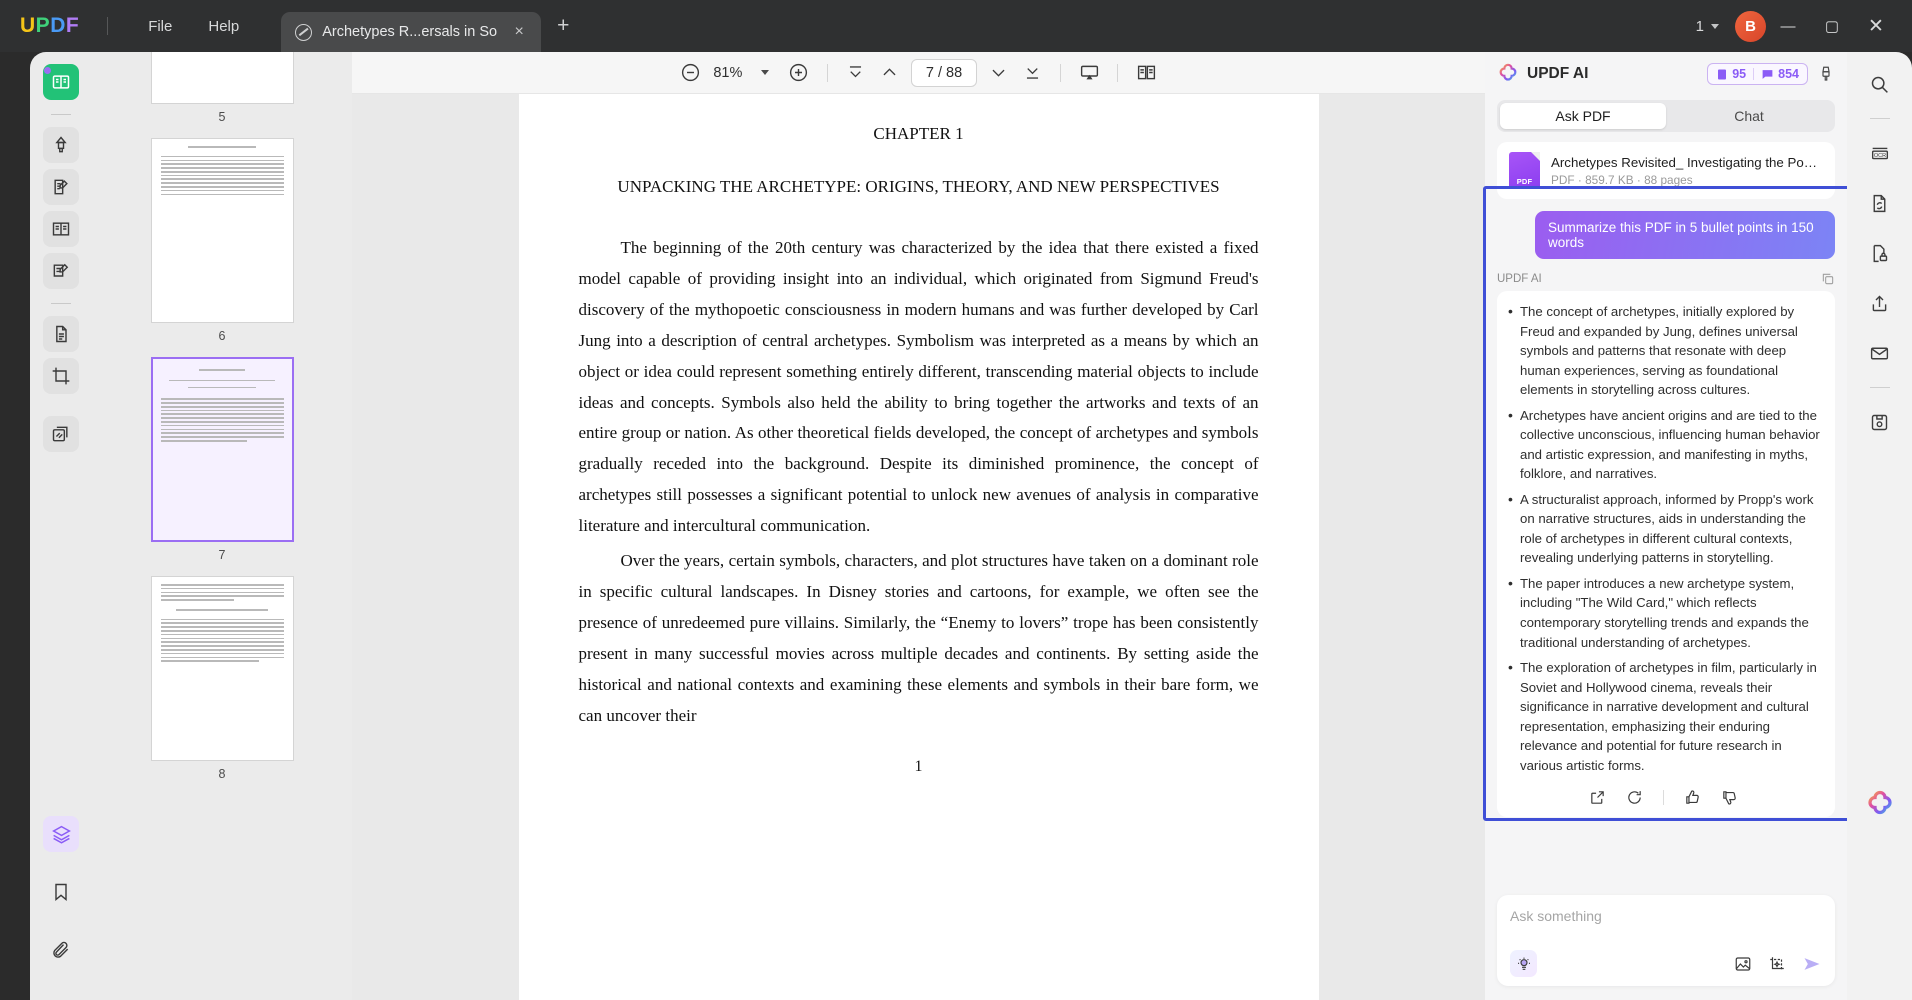 Image resolution: width=1912 pixels, height=1000 pixels. Describe the element at coordinates (61, 834) in the screenshot. I see `sidebar-item-layers` at that location.